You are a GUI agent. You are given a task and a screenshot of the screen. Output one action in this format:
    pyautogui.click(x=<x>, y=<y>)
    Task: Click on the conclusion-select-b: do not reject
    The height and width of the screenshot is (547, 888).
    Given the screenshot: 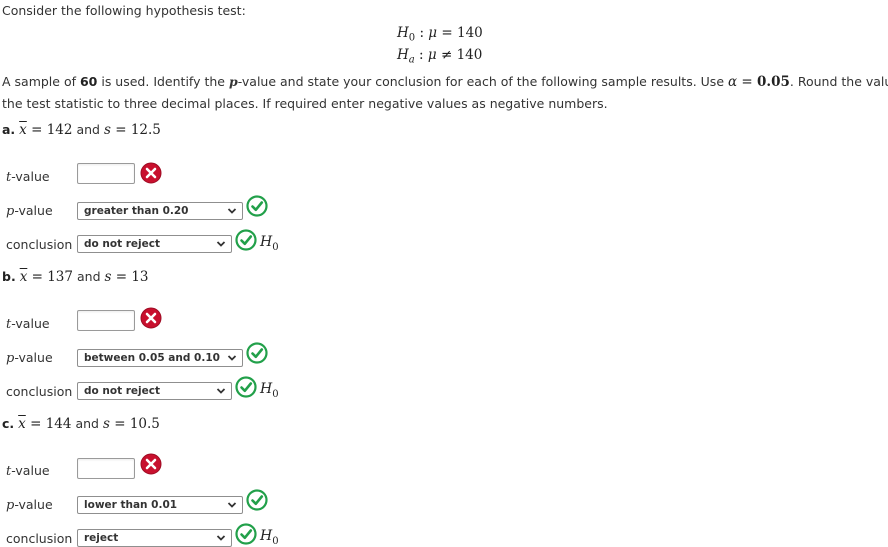 What is the action you would take?
    pyautogui.click(x=154, y=391)
    